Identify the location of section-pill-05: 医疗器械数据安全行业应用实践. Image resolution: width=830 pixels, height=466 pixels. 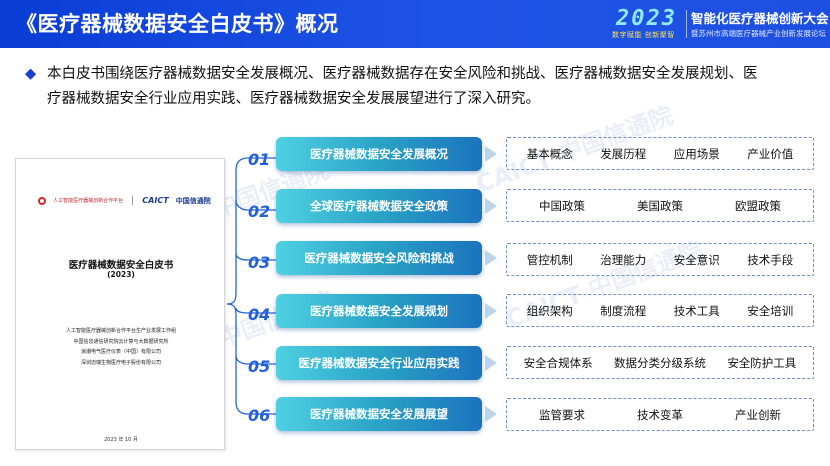
(379, 363).